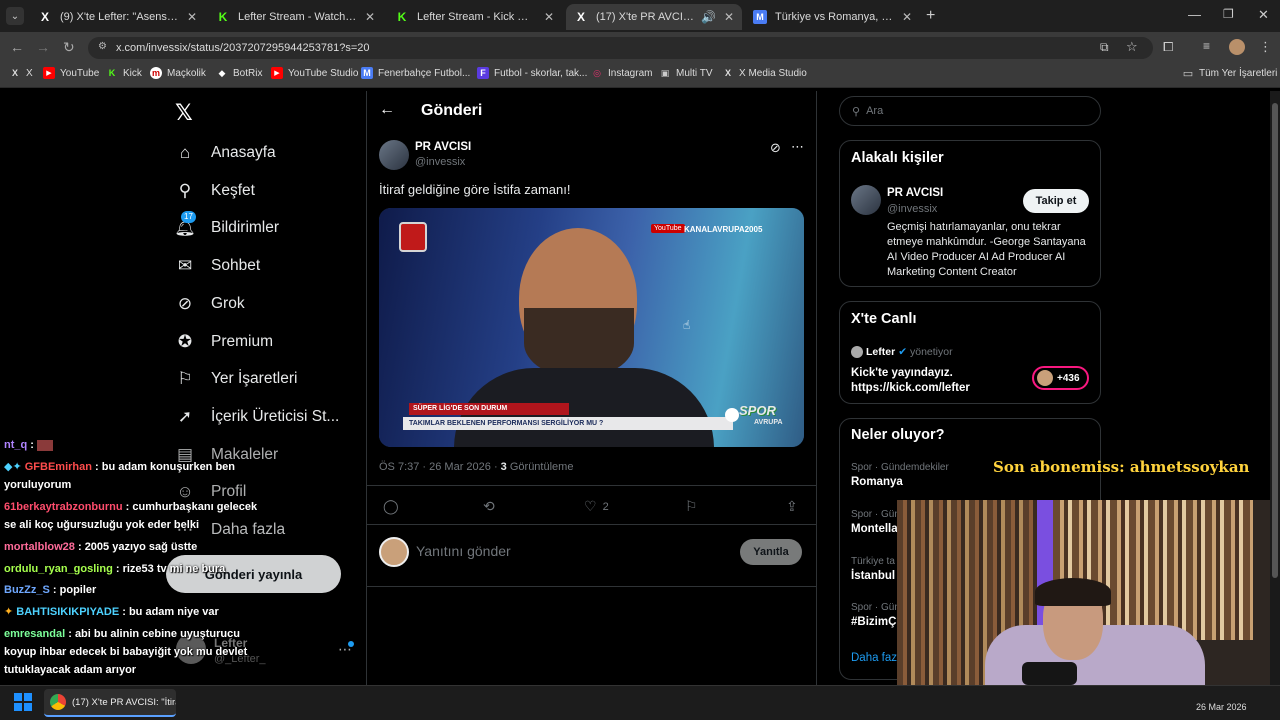 The image size is (1280, 720). What do you see at coordinates (295, 17) in the screenshot?
I see `tab-kick-stream: K Lefter Stream - Watch Live on Kick ✕` at bounding box center [295, 17].